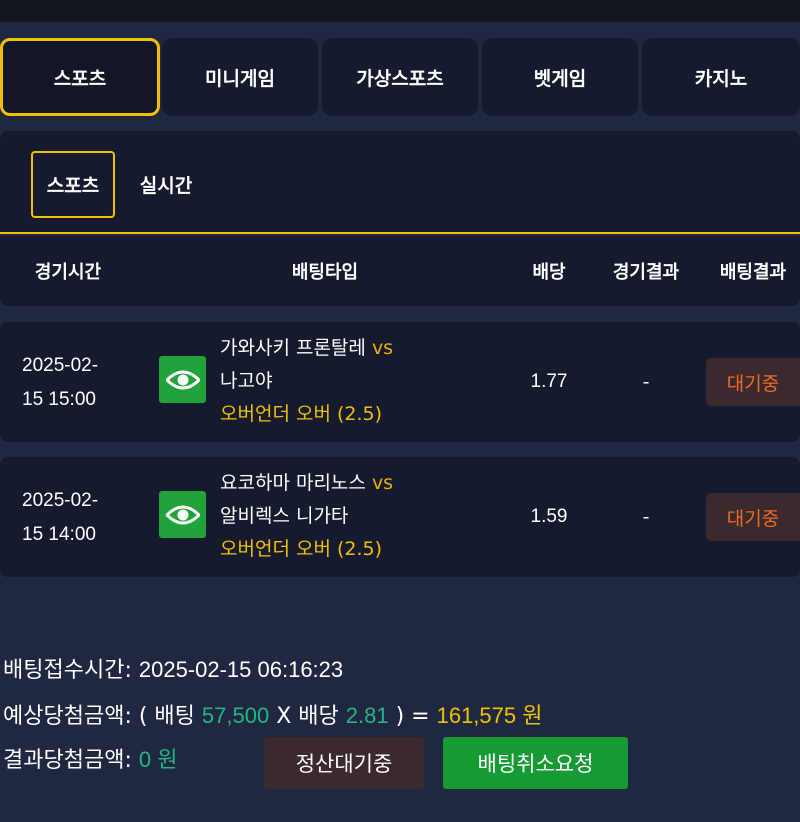  What do you see at coordinates (293, 483) in the screenshot?
I see `home-team: 요코하마 마리노스` at bounding box center [293, 483].